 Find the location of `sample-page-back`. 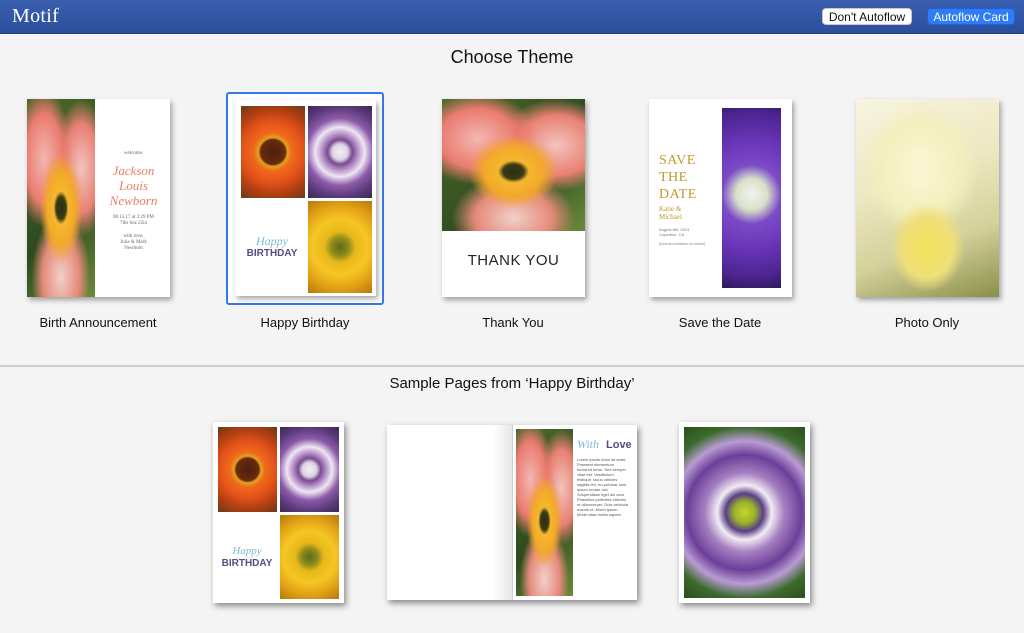

sample-page-back is located at coordinates (744, 512).